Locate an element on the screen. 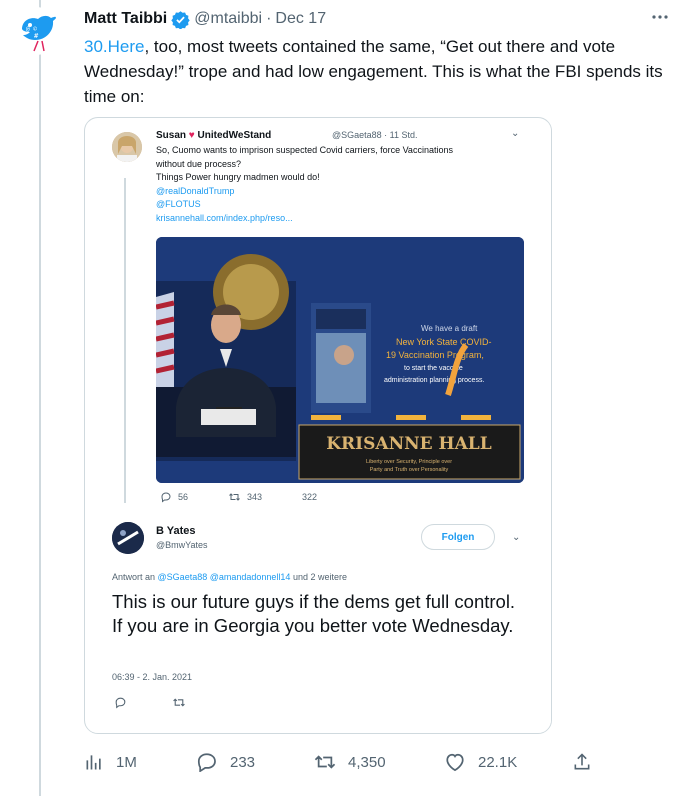 This screenshot has width=684, height=796. svg-text:Party and Truth over Personali: Party and Truth over Personality is located at coordinates (409, 470).